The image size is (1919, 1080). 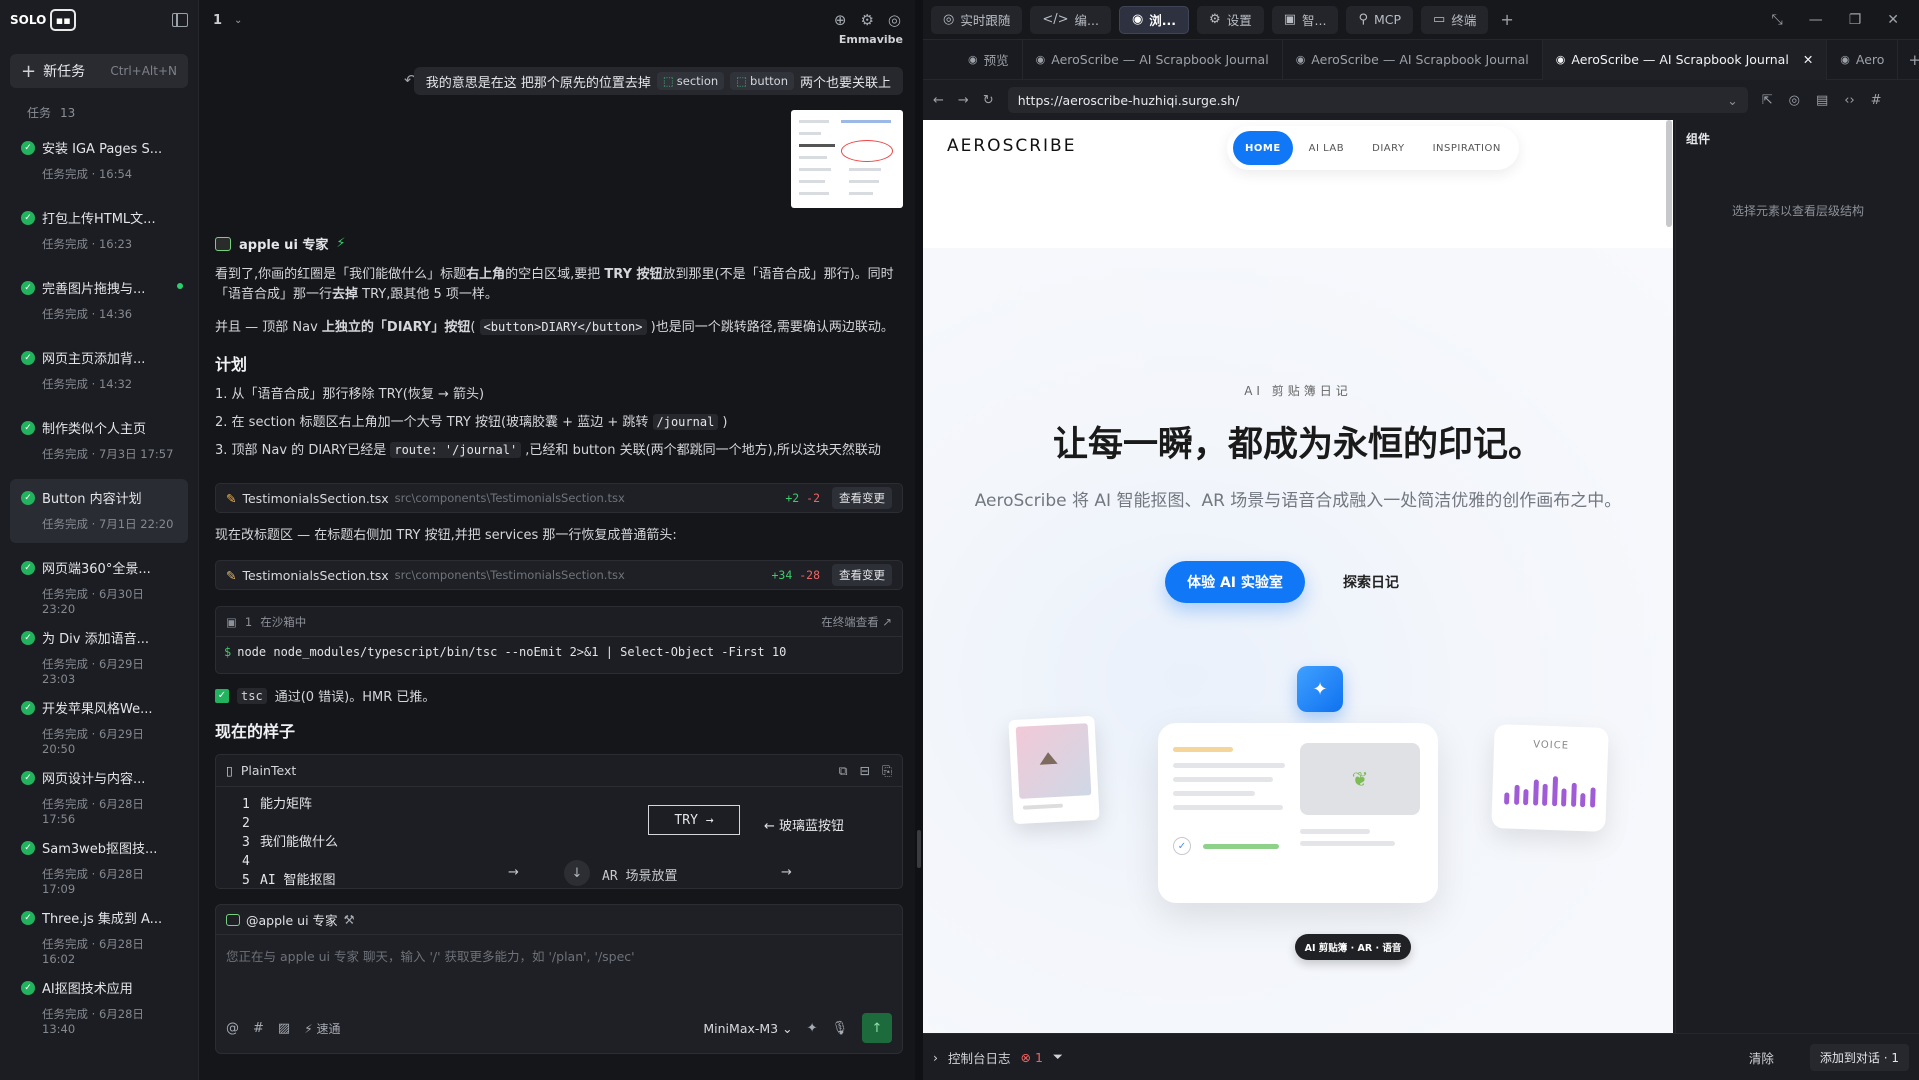 I want to click on device-icon: ▤, so click(x=1822, y=100).